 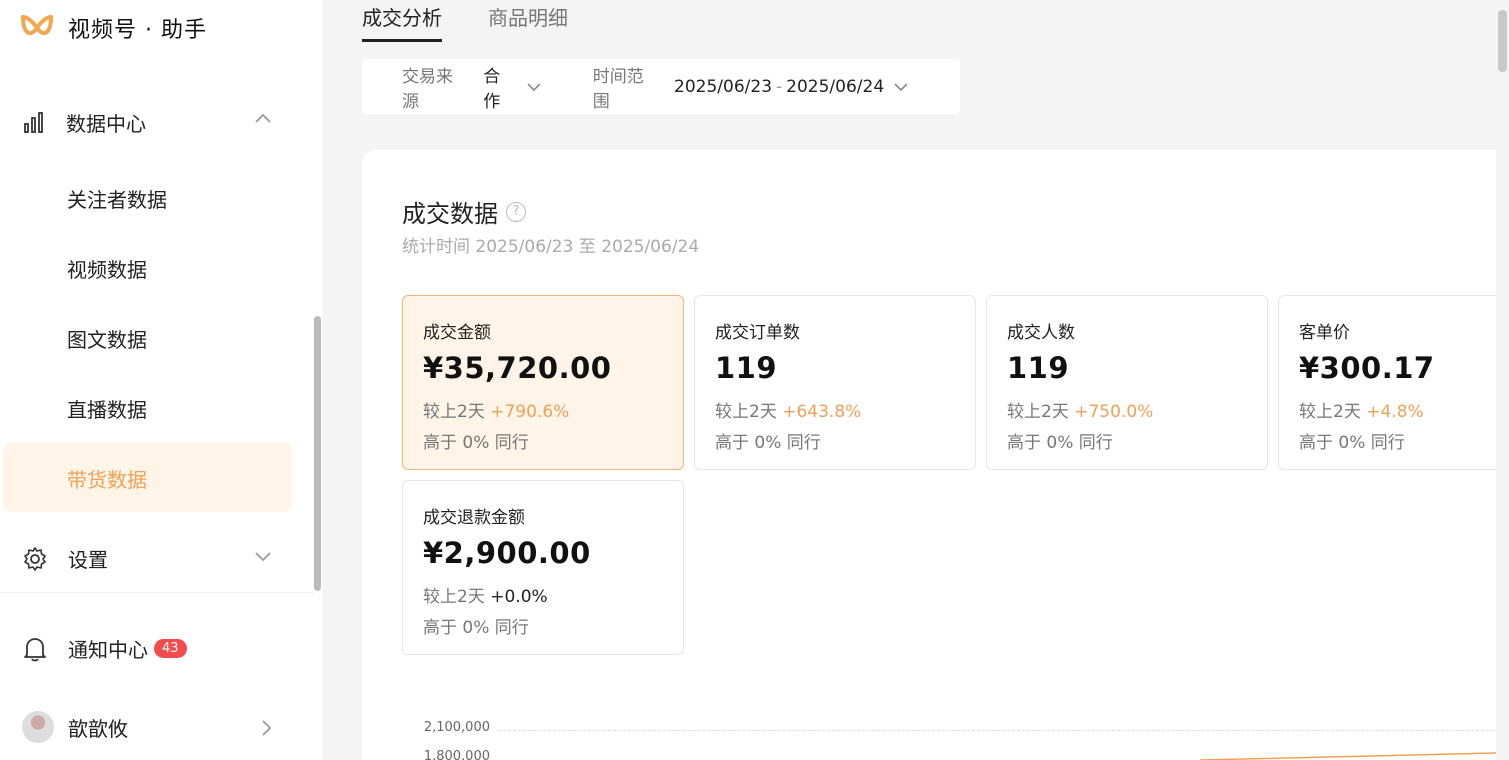 What do you see at coordinates (456, 727) in the screenshot?
I see `y-axis-tick: 2,100,000` at bounding box center [456, 727].